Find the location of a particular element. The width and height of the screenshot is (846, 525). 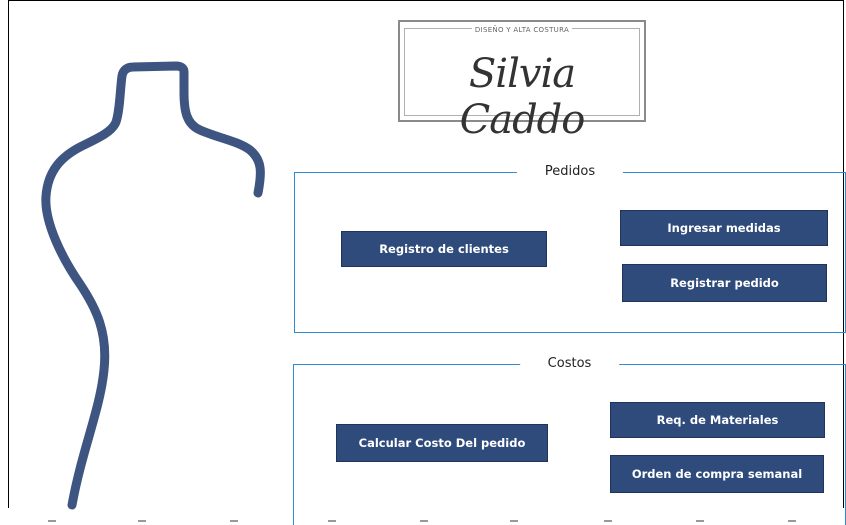

logo-name: Silvia Caddo is located at coordinates (522, 97).